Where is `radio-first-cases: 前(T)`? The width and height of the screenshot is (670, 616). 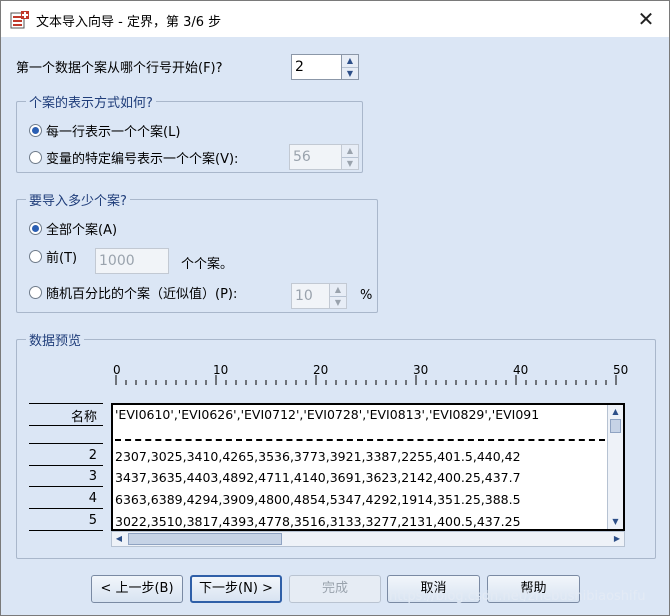
radio-first-cases: 前(T) is located at coordinates (53, 256).